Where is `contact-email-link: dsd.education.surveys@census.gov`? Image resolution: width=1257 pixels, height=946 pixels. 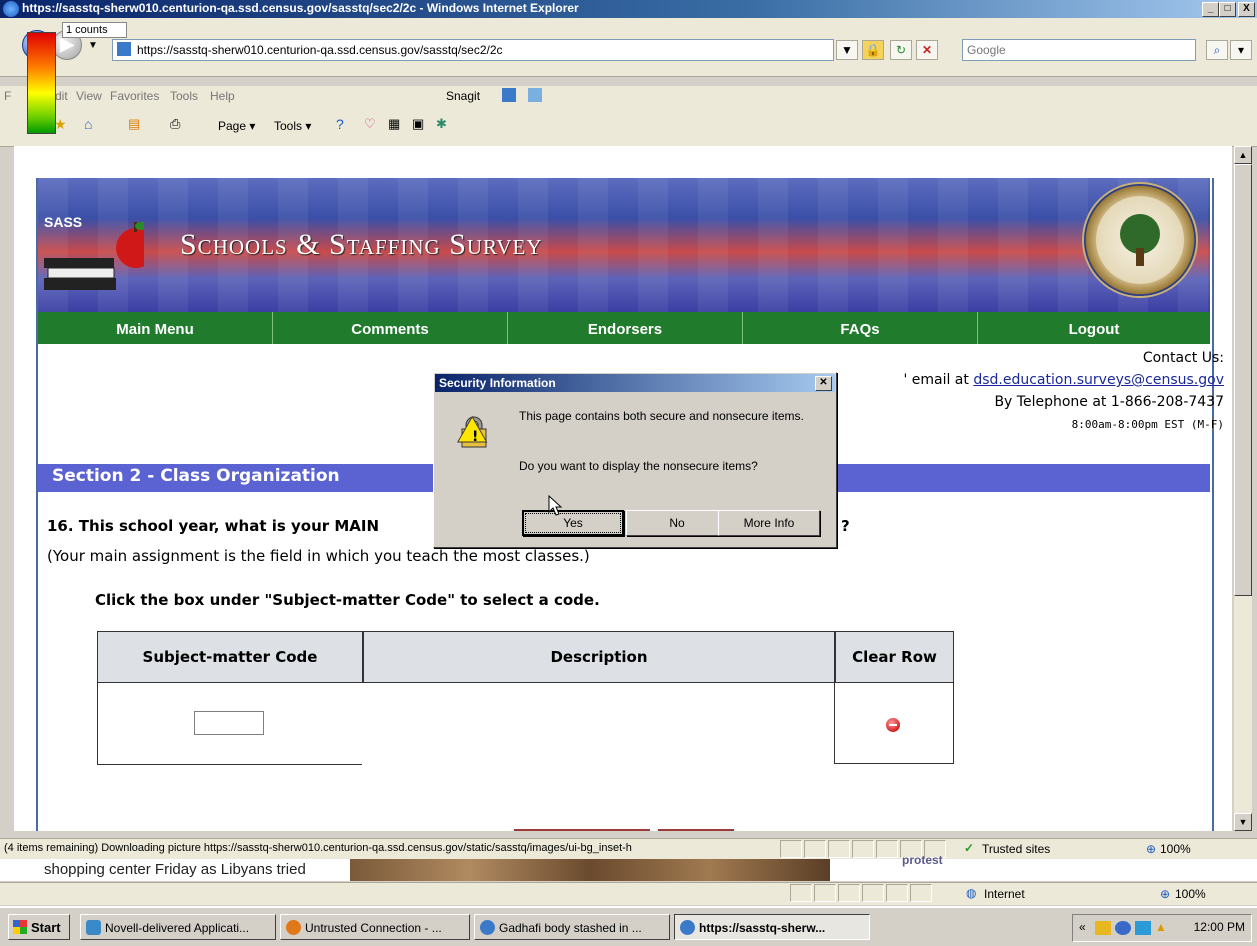
contact-email-link: dsd.education.surveys@census.gov is located at coordinates (1098, 380).